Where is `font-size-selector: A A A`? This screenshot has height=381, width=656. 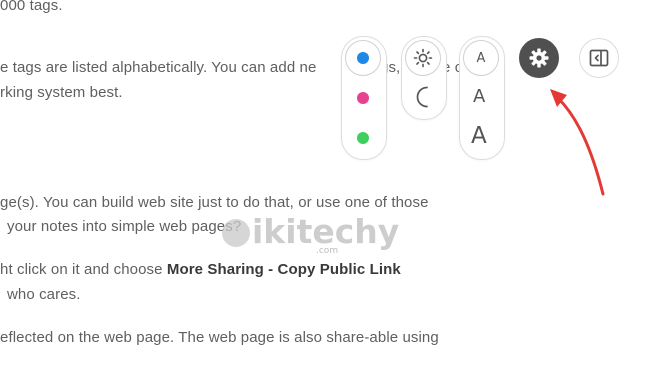 font-size-selector: A A A is located at coordinates (482, 98).